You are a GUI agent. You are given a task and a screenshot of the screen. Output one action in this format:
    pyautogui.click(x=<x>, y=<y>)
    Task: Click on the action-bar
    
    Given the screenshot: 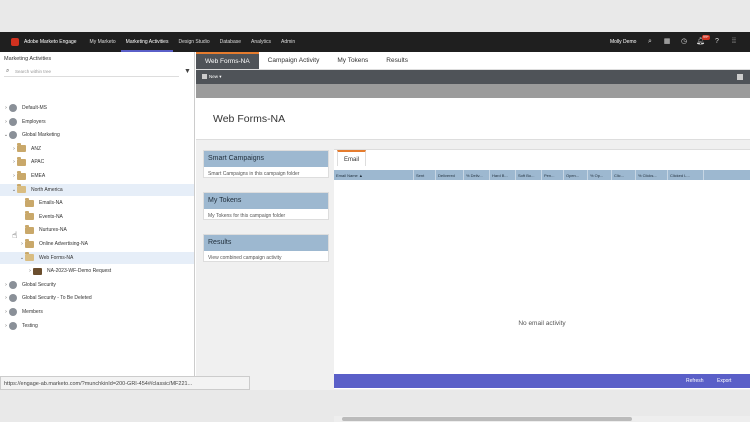 What is the action you would take?
    pyautogui.click(x=473, y=91)
    